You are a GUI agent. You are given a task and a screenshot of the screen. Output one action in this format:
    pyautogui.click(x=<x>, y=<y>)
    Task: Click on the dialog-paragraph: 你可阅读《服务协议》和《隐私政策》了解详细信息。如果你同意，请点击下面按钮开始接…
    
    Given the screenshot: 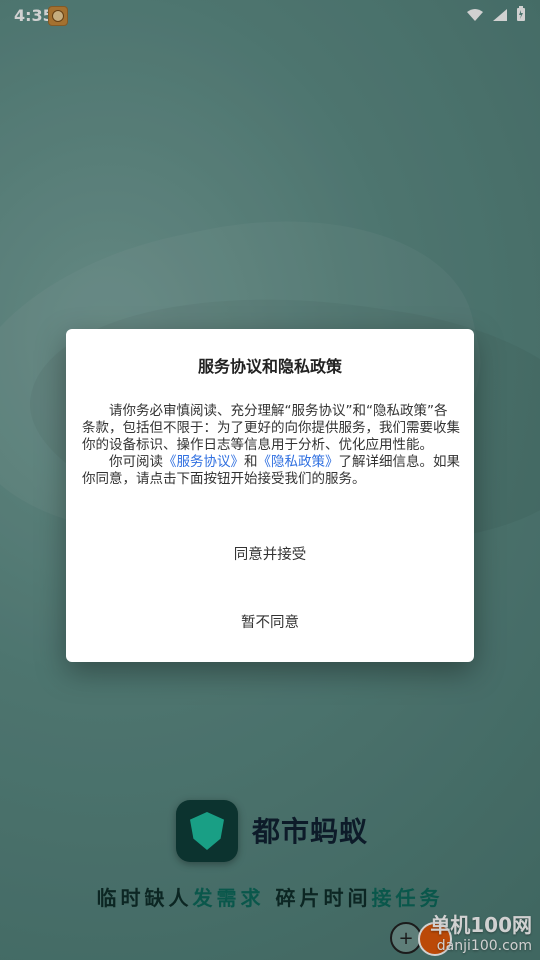 What is the action you would take?
    pyautogui.click(x=271, y=471)
    